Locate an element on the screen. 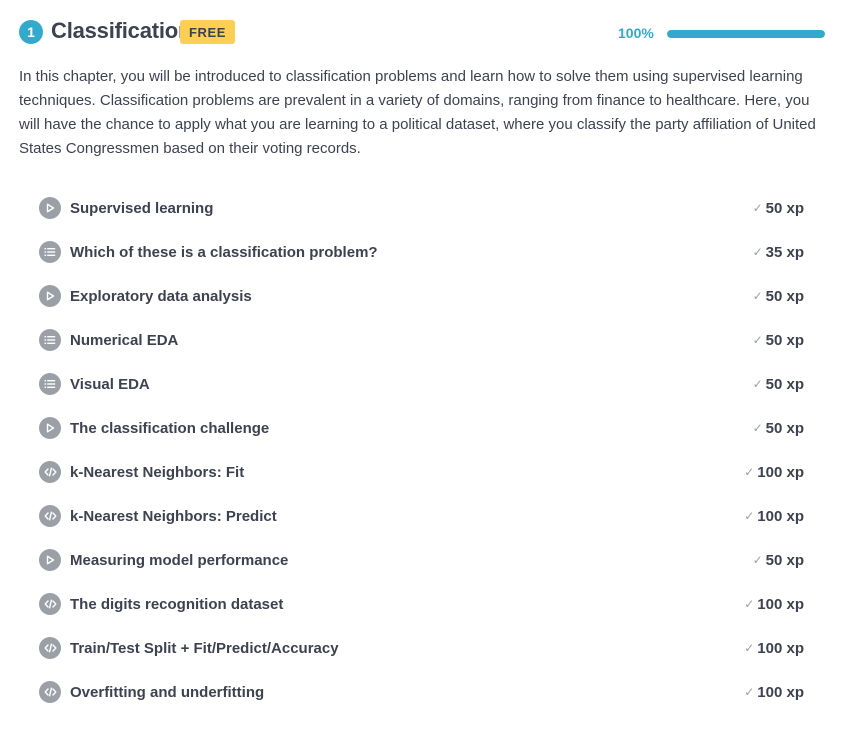  exercise-row: k-Nearest Neighbors: Fit ✓ 100 xp is located at coordinates (423, 472).